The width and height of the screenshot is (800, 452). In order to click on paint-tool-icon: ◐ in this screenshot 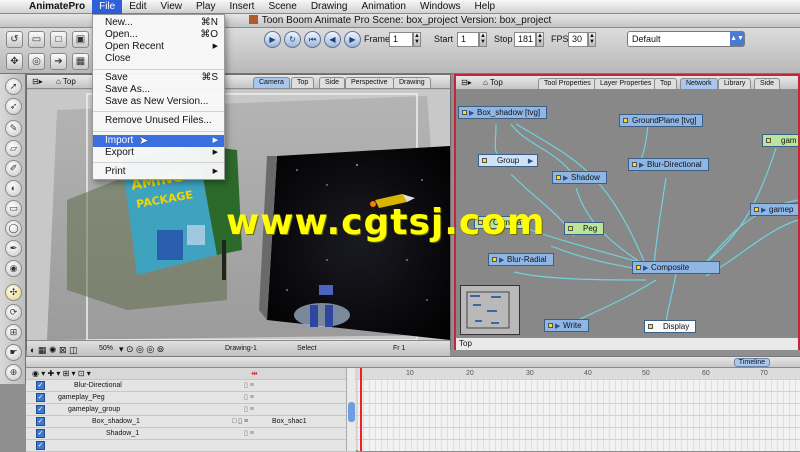, I will do `click(13, 188)`.